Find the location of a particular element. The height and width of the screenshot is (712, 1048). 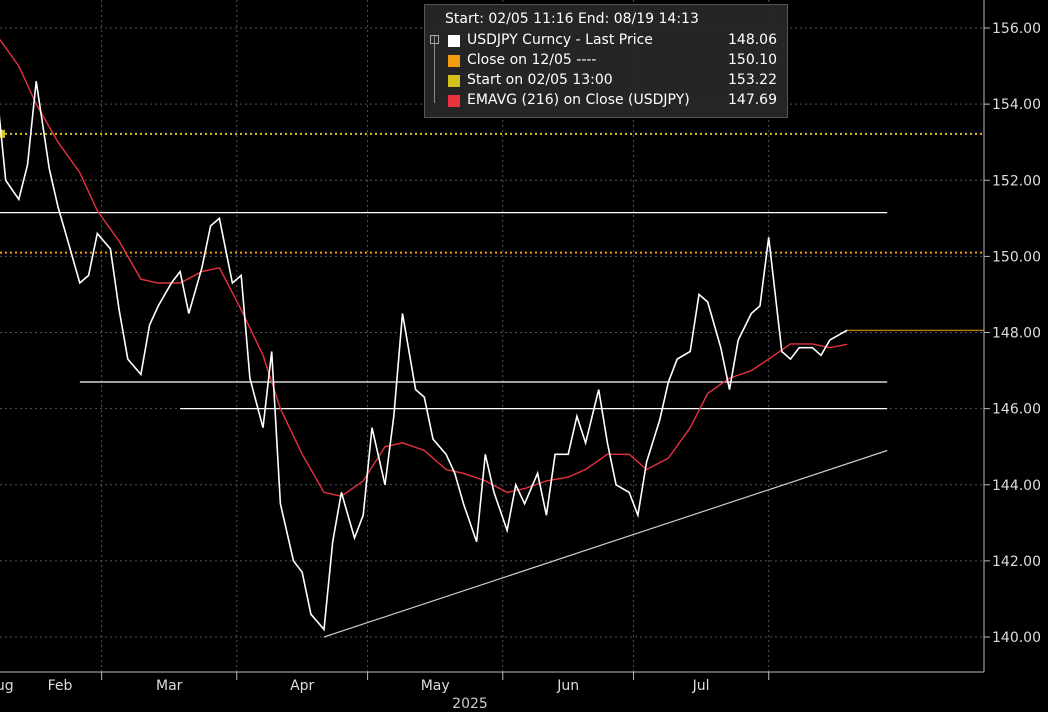

y-tick-label: 140.00 is located at coordinates (1016, 638).